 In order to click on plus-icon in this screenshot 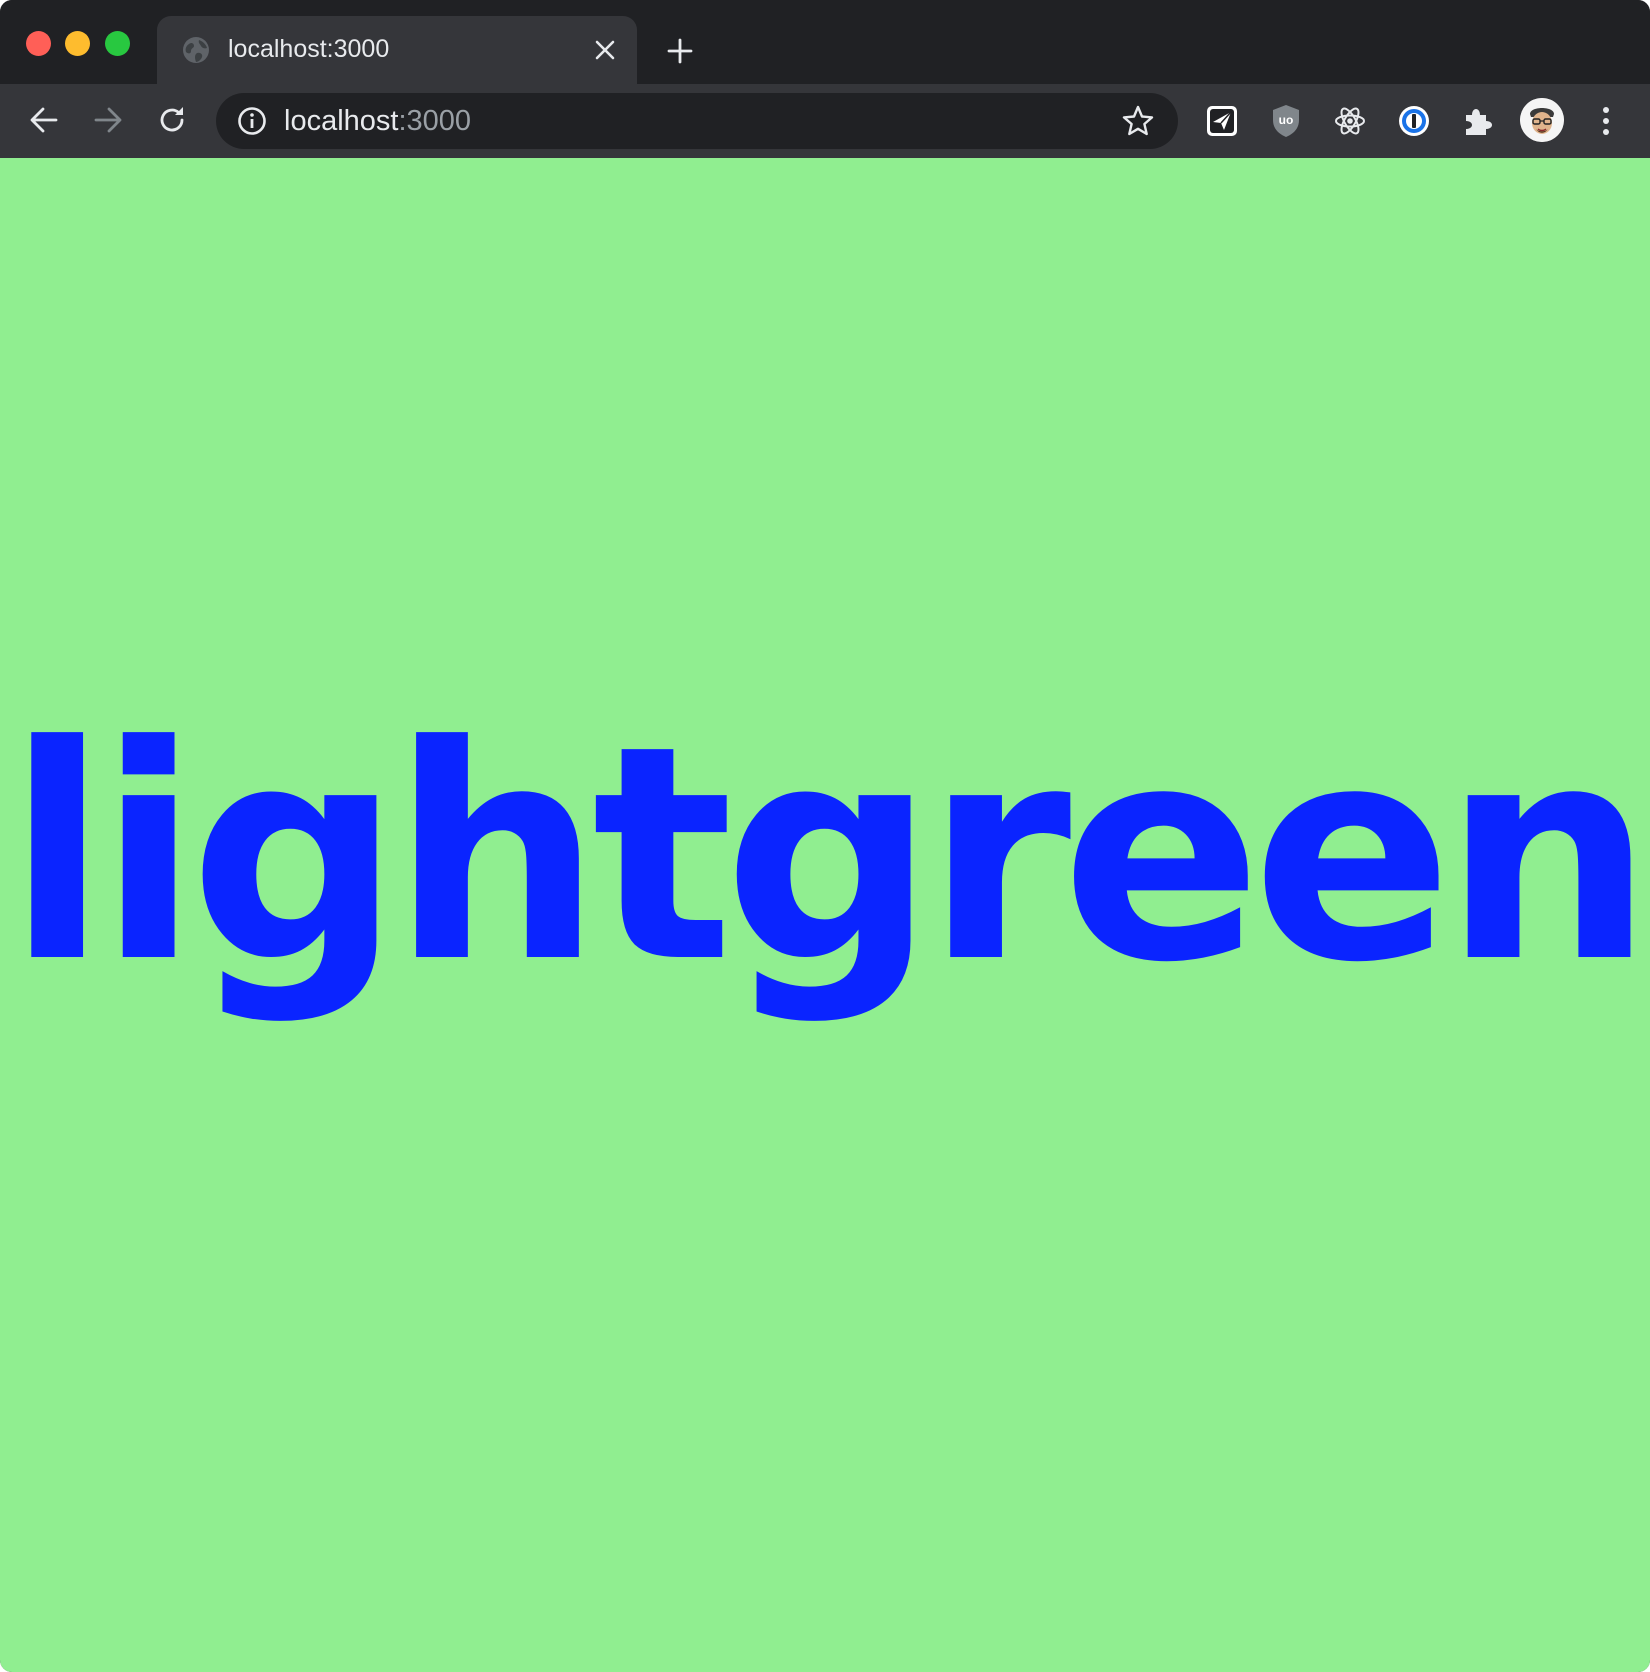, I will do `click(680, 51)`.